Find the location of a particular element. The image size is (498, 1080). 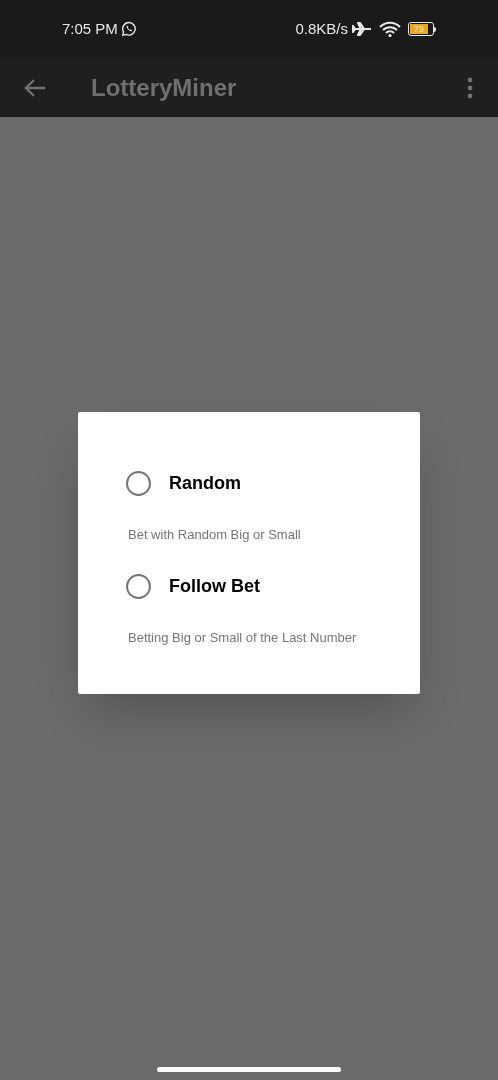

option-description: Bet with Random Big or Small is located at coordinates (215, 535).